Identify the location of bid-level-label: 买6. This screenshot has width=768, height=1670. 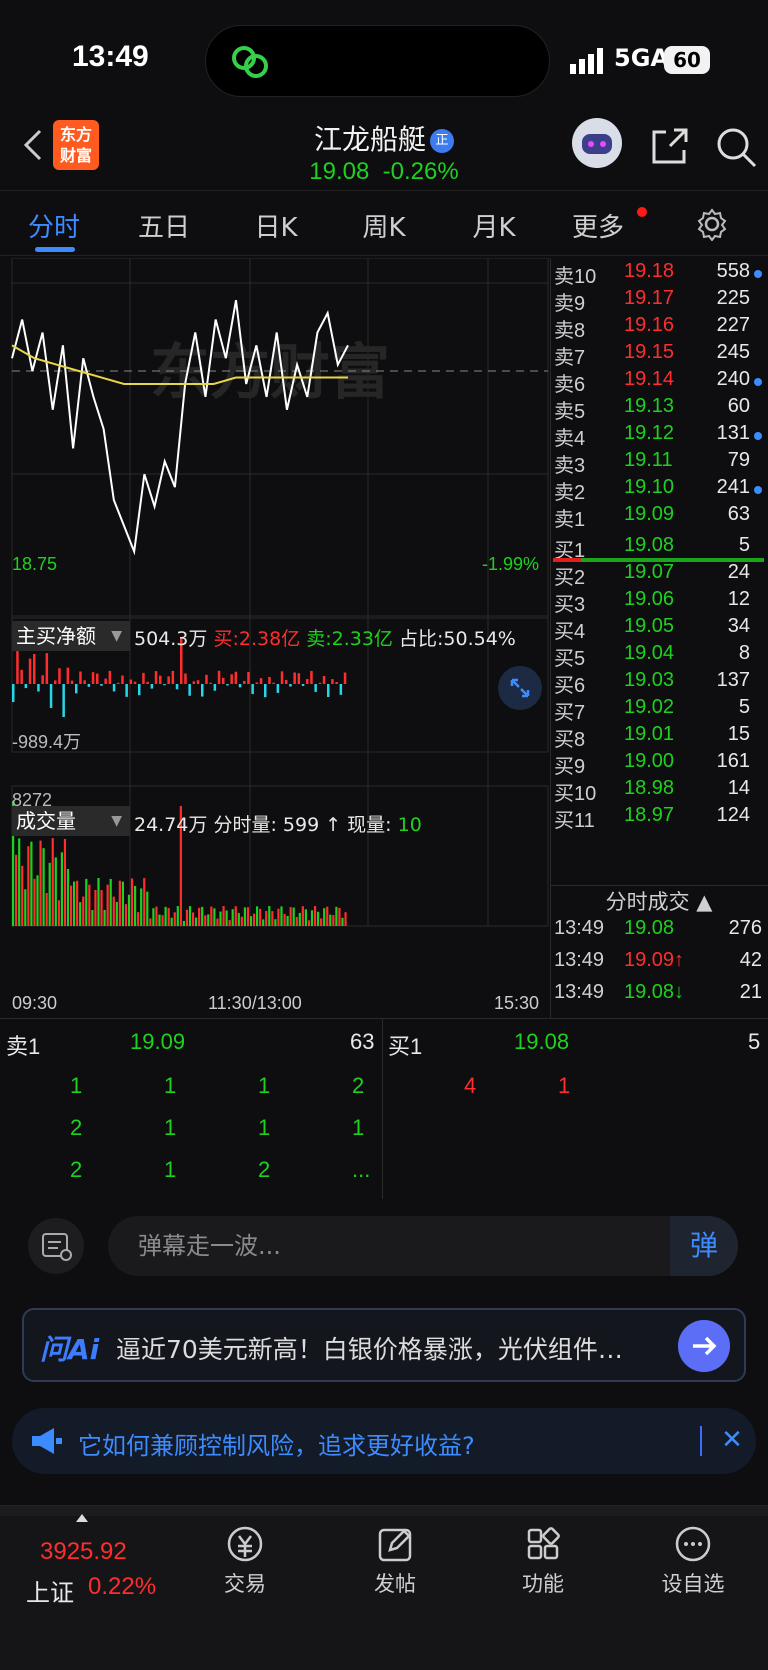
(570, 686).